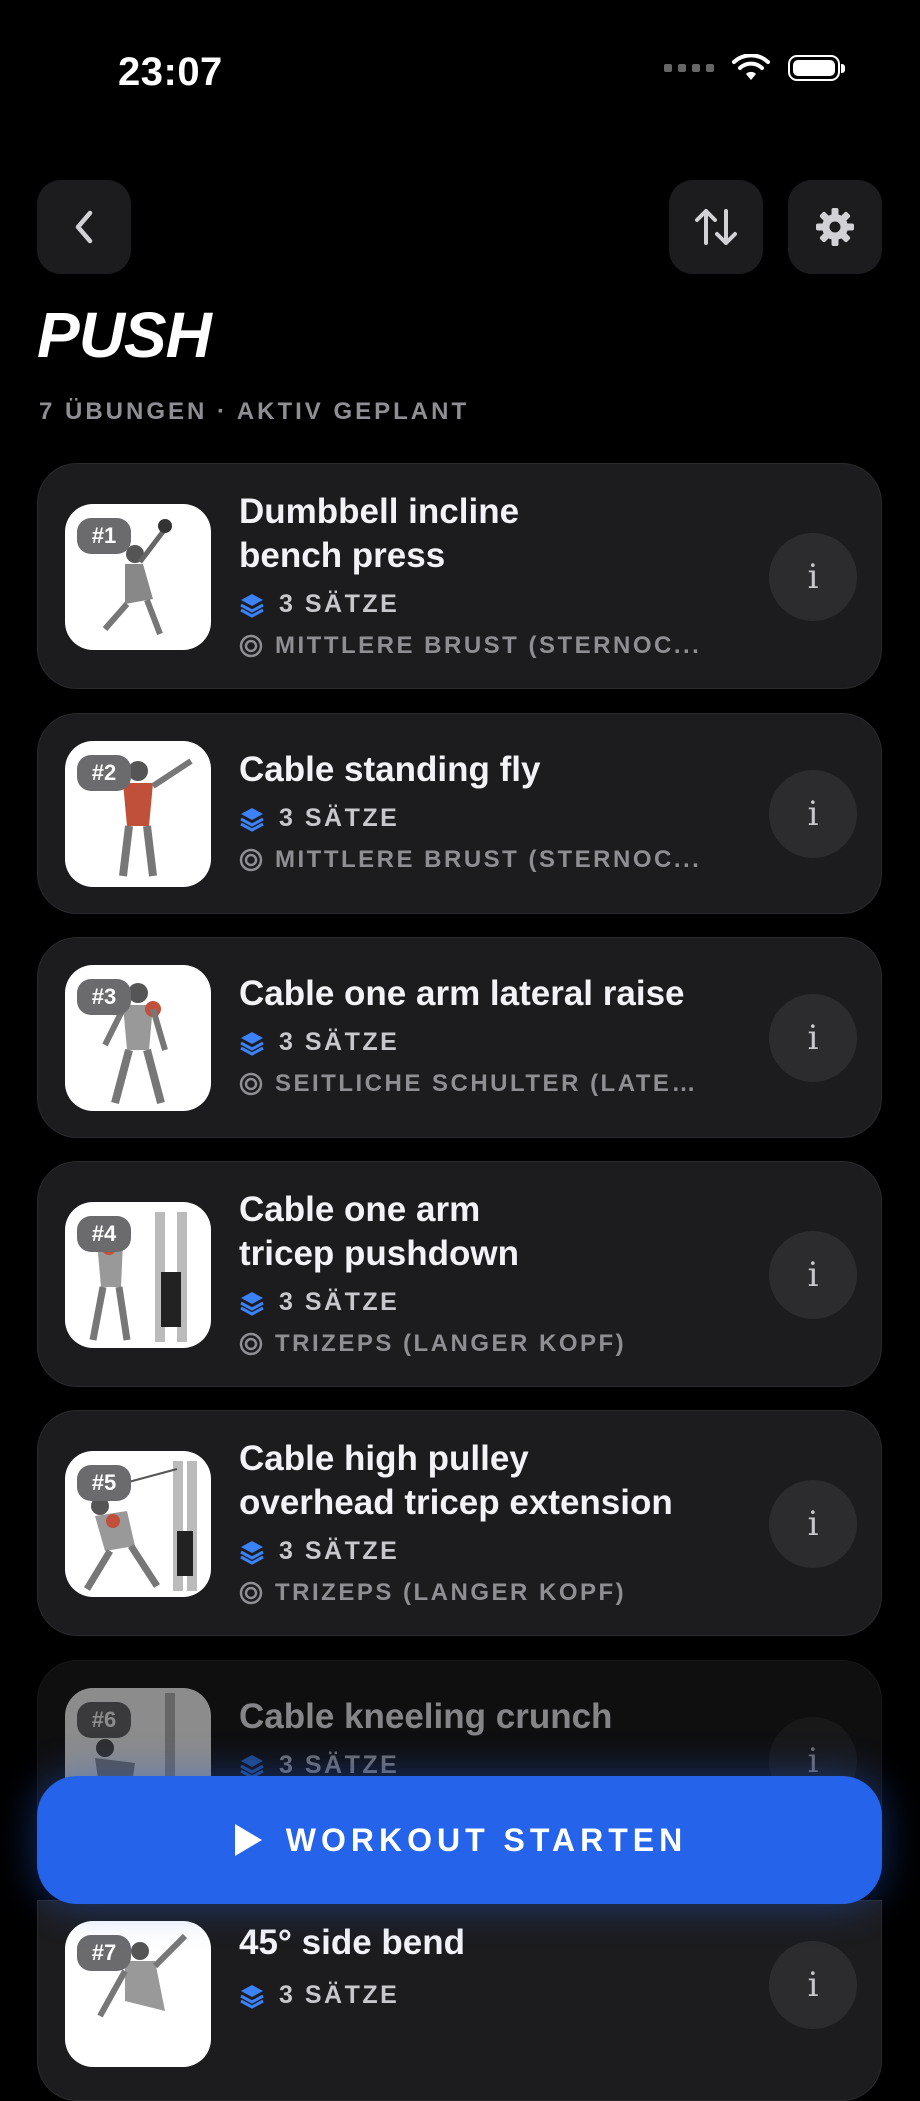 This screenshot has width=920, height=2101. I want to click on status-time: 23:07, so click(170, 72).